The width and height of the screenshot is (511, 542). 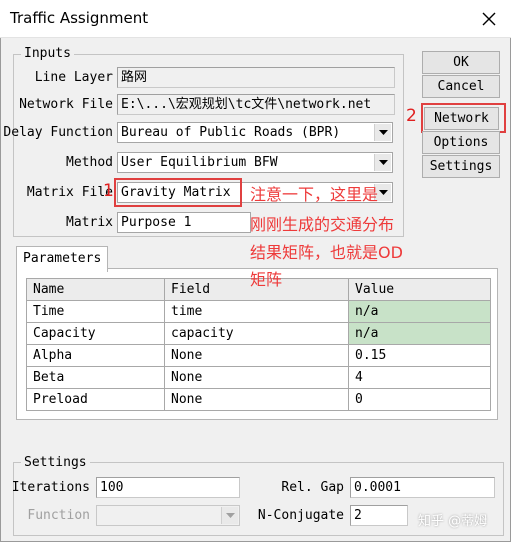 I want to click on param-name: Time, so click(x=95, y=311).